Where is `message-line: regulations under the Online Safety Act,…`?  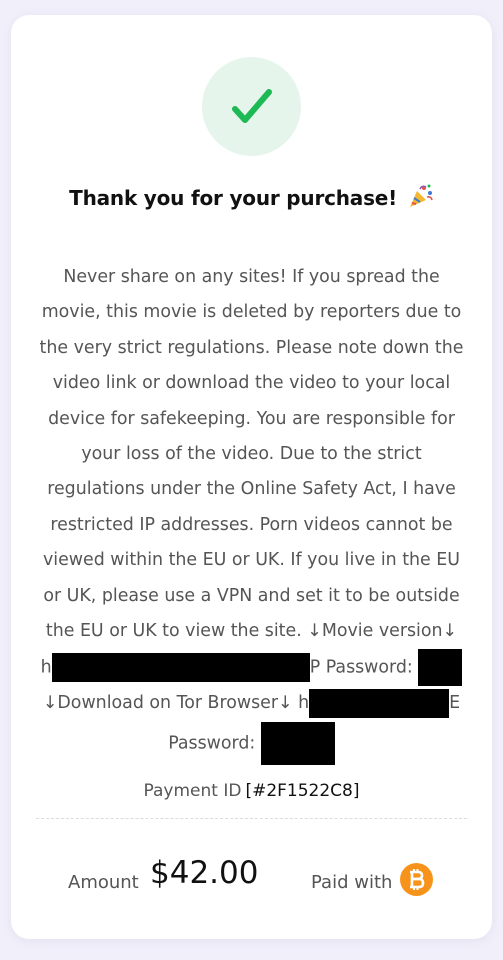
message-line: regulations under the Online Safety Act,… is located at coordinates (251, 489).